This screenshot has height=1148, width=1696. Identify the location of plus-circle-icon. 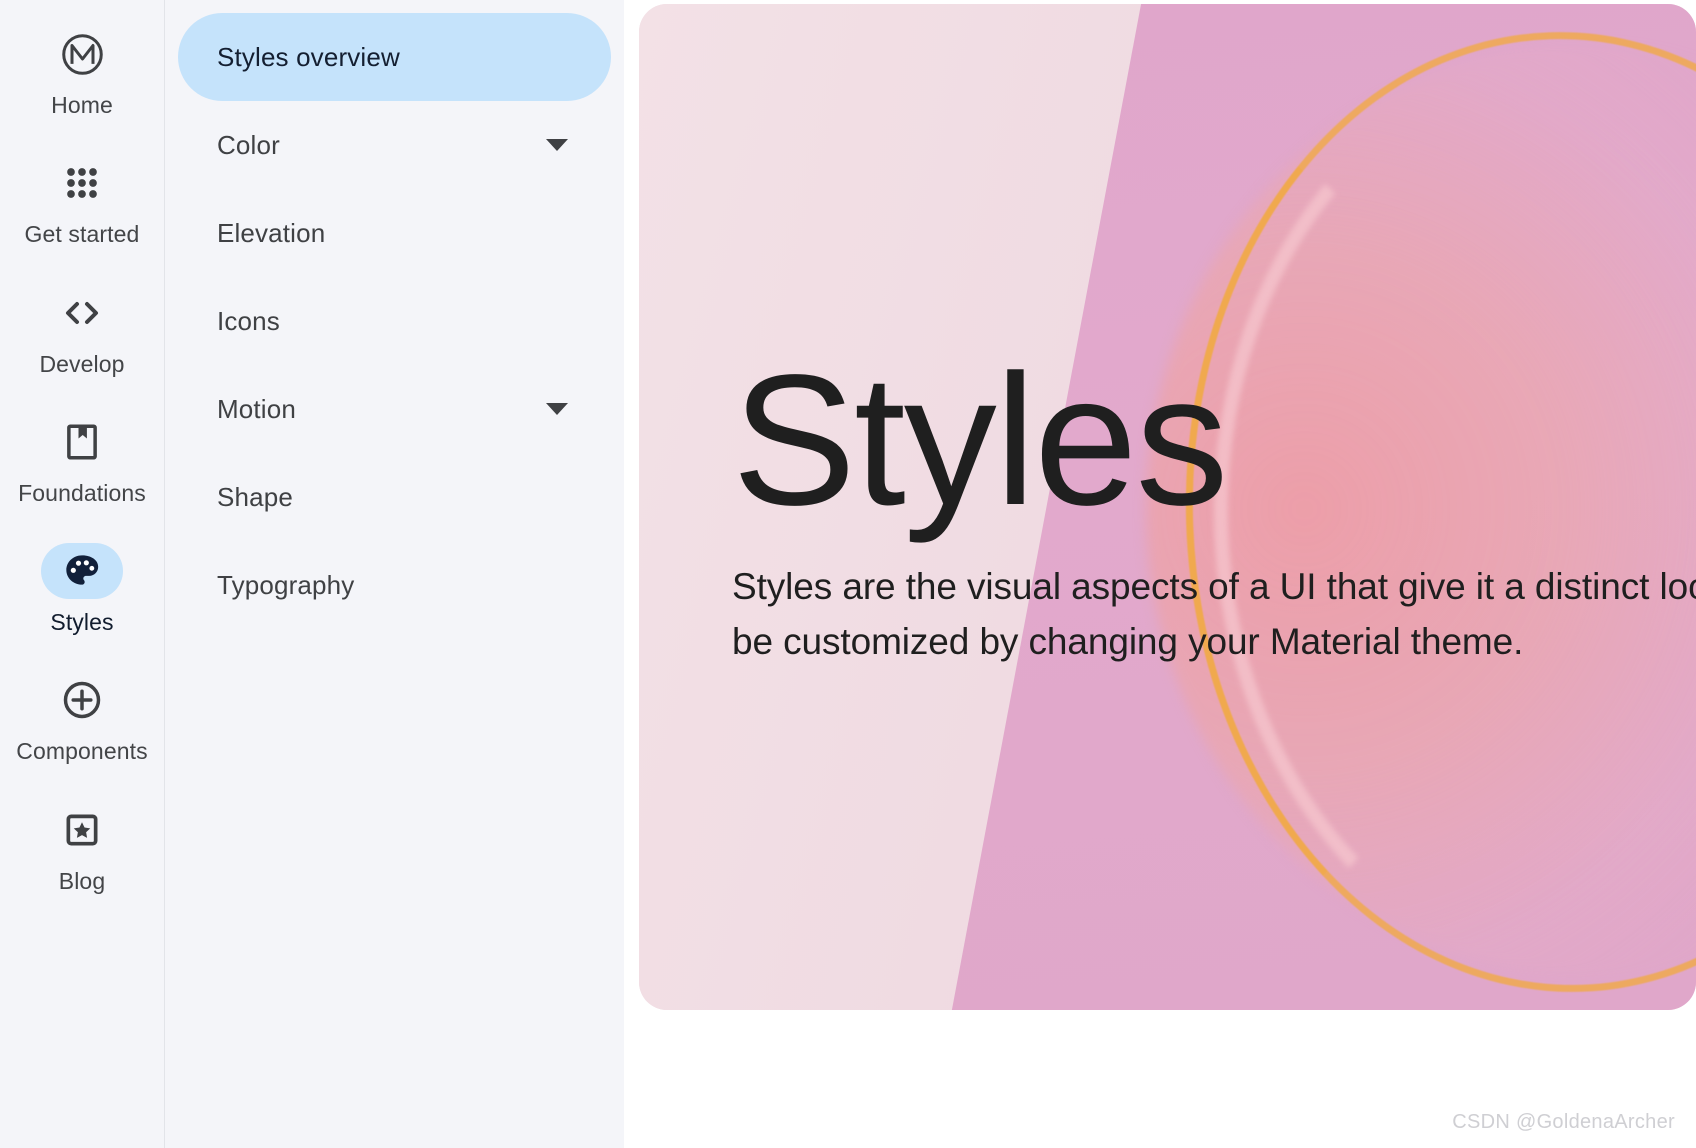
(82, 700).